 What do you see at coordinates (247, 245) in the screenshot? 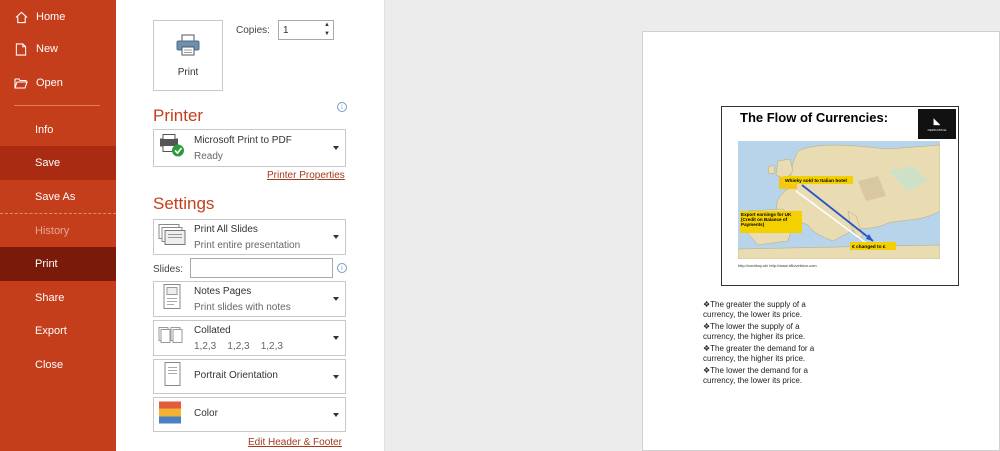
I see `range-subtitle: Print entire presentation` at bounding box center [247, 245].